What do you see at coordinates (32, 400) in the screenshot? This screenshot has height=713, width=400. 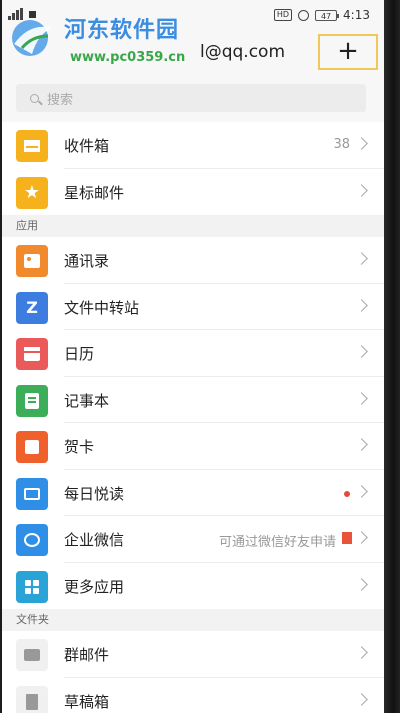 I see `notepad-icon` at bounding box center [32, 400].